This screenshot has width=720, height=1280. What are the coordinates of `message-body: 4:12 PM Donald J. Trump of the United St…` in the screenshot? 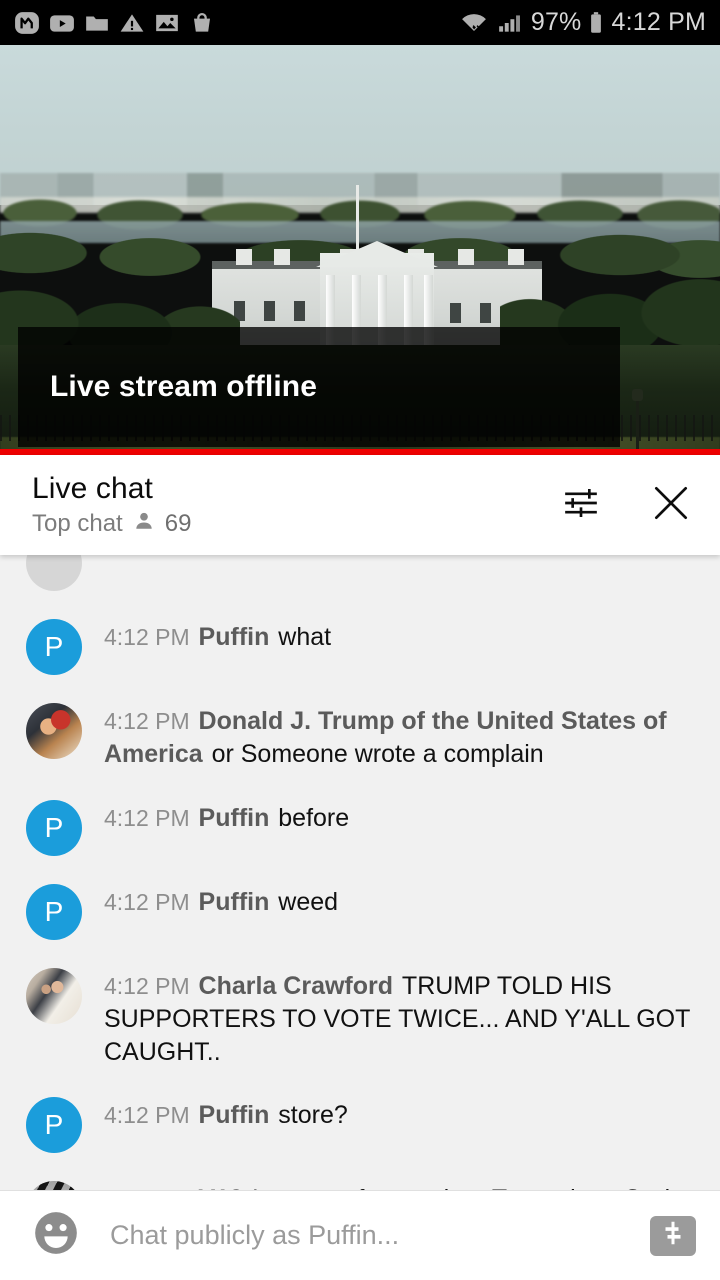 It's located at (401, 737).